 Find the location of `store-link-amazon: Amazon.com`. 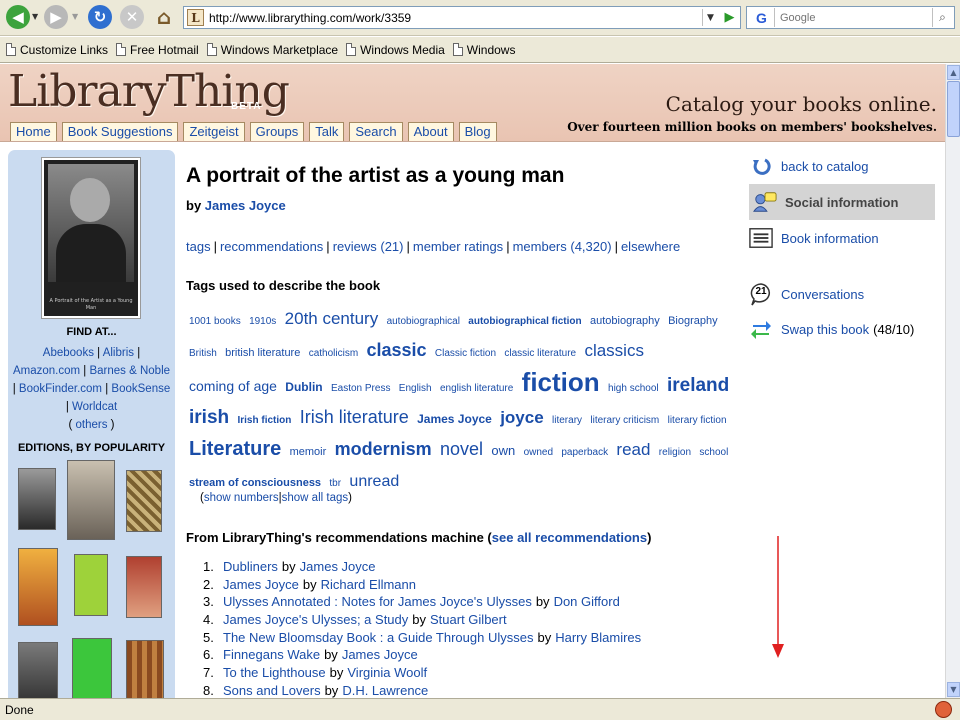

store-link-amazon: Amazon.com is located at coordinates (46, 371).